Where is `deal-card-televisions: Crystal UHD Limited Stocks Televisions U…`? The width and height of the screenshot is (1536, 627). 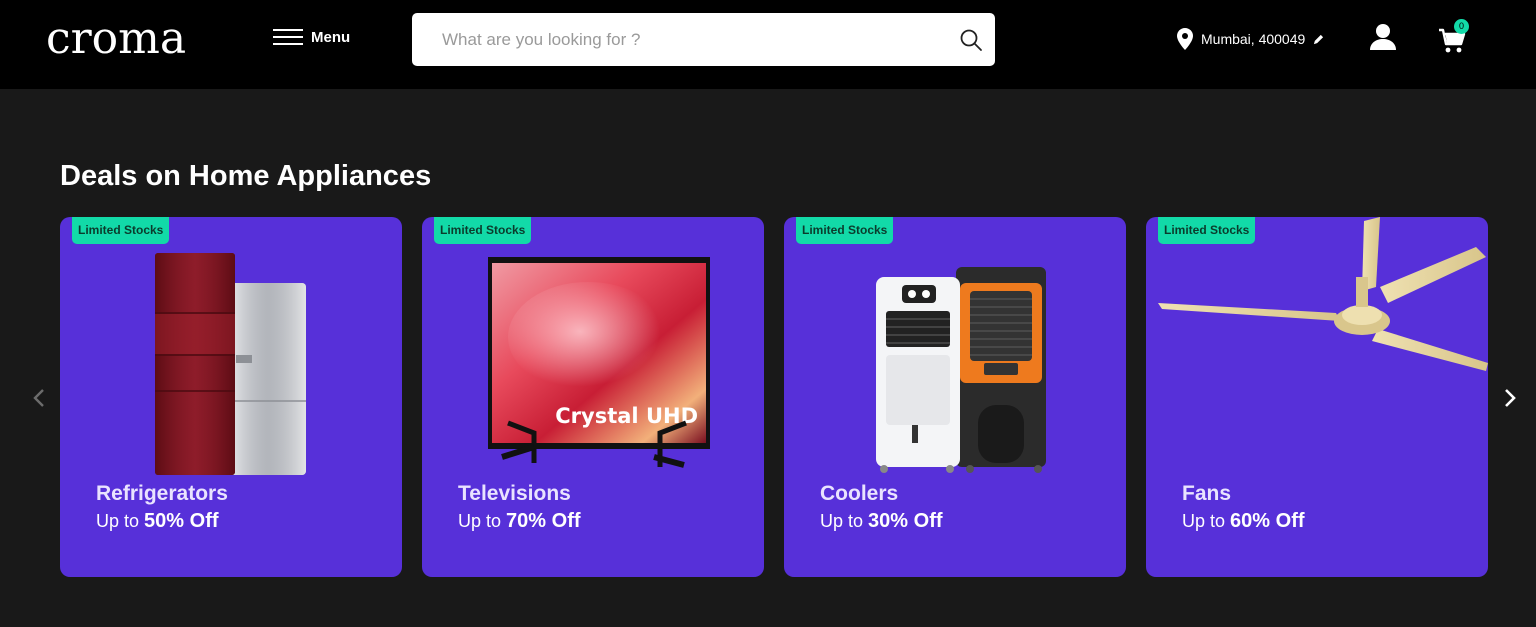 deal-card-televisions: Crystal UHD Limited Stocks Televisions U… is located at coordinates (593, 397).